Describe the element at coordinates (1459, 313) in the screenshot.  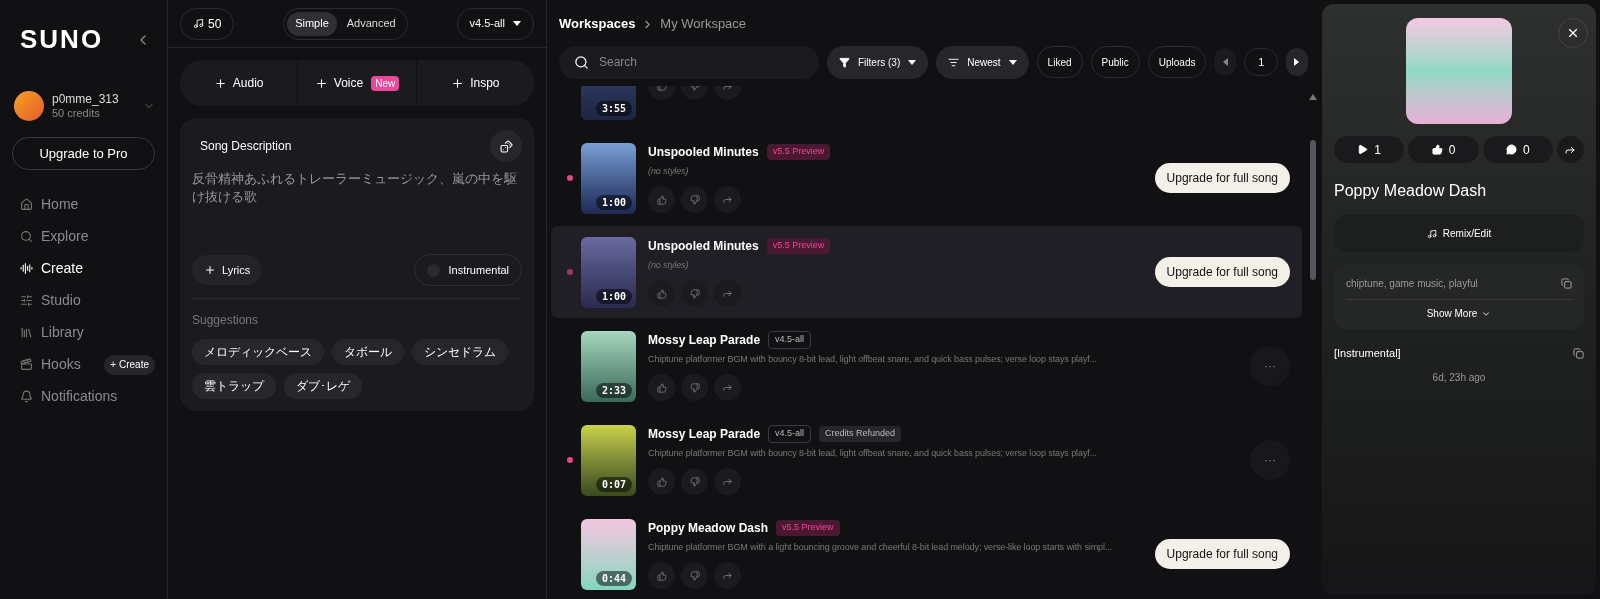
I see `show-more-button: Show More` at that location.